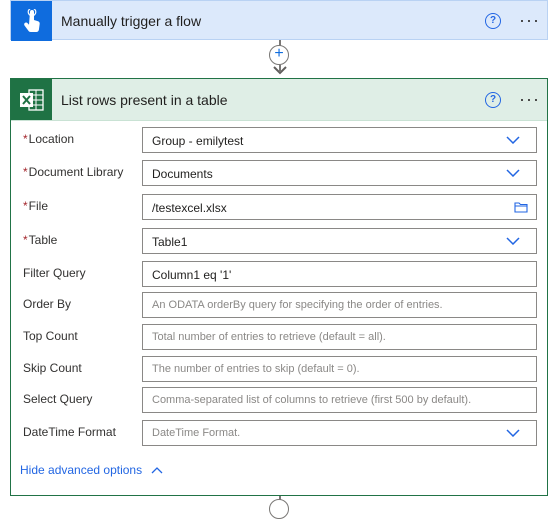 This screenshot has height=519, width=559. Describe the element at coordinates (47, 304) in the screenshot. I see `field-label: Order By` at that location.